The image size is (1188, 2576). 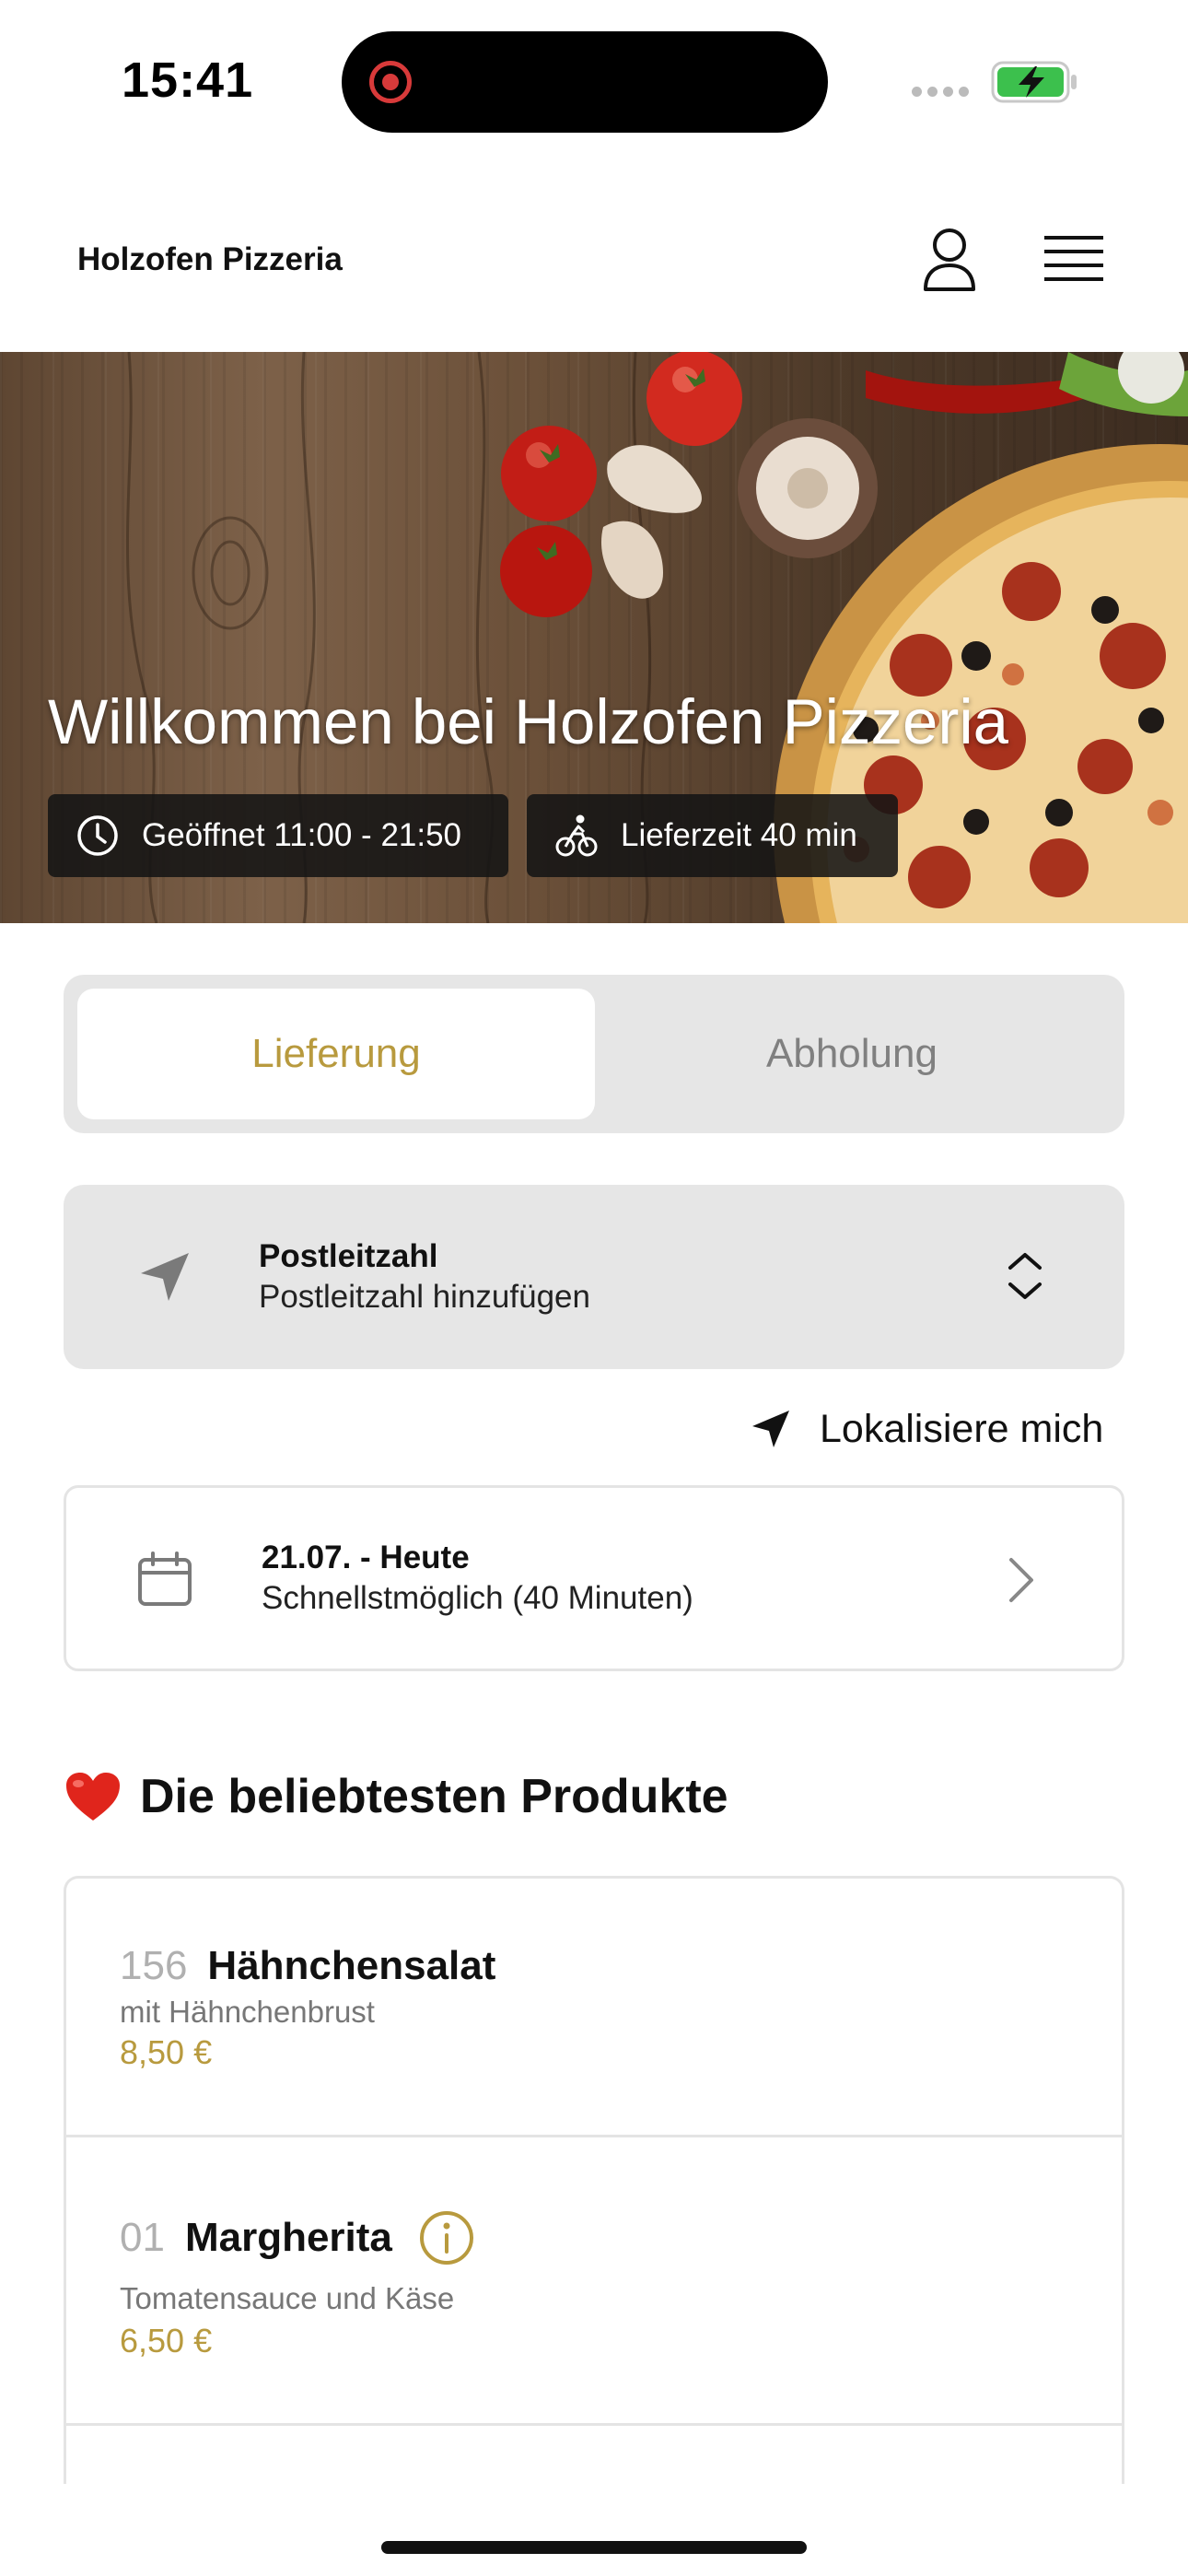 What do you see at coordinates (1025, 1276) in the screenshot?
I see `chevron-up-down-icon` at bounding box center [1025, 1276].